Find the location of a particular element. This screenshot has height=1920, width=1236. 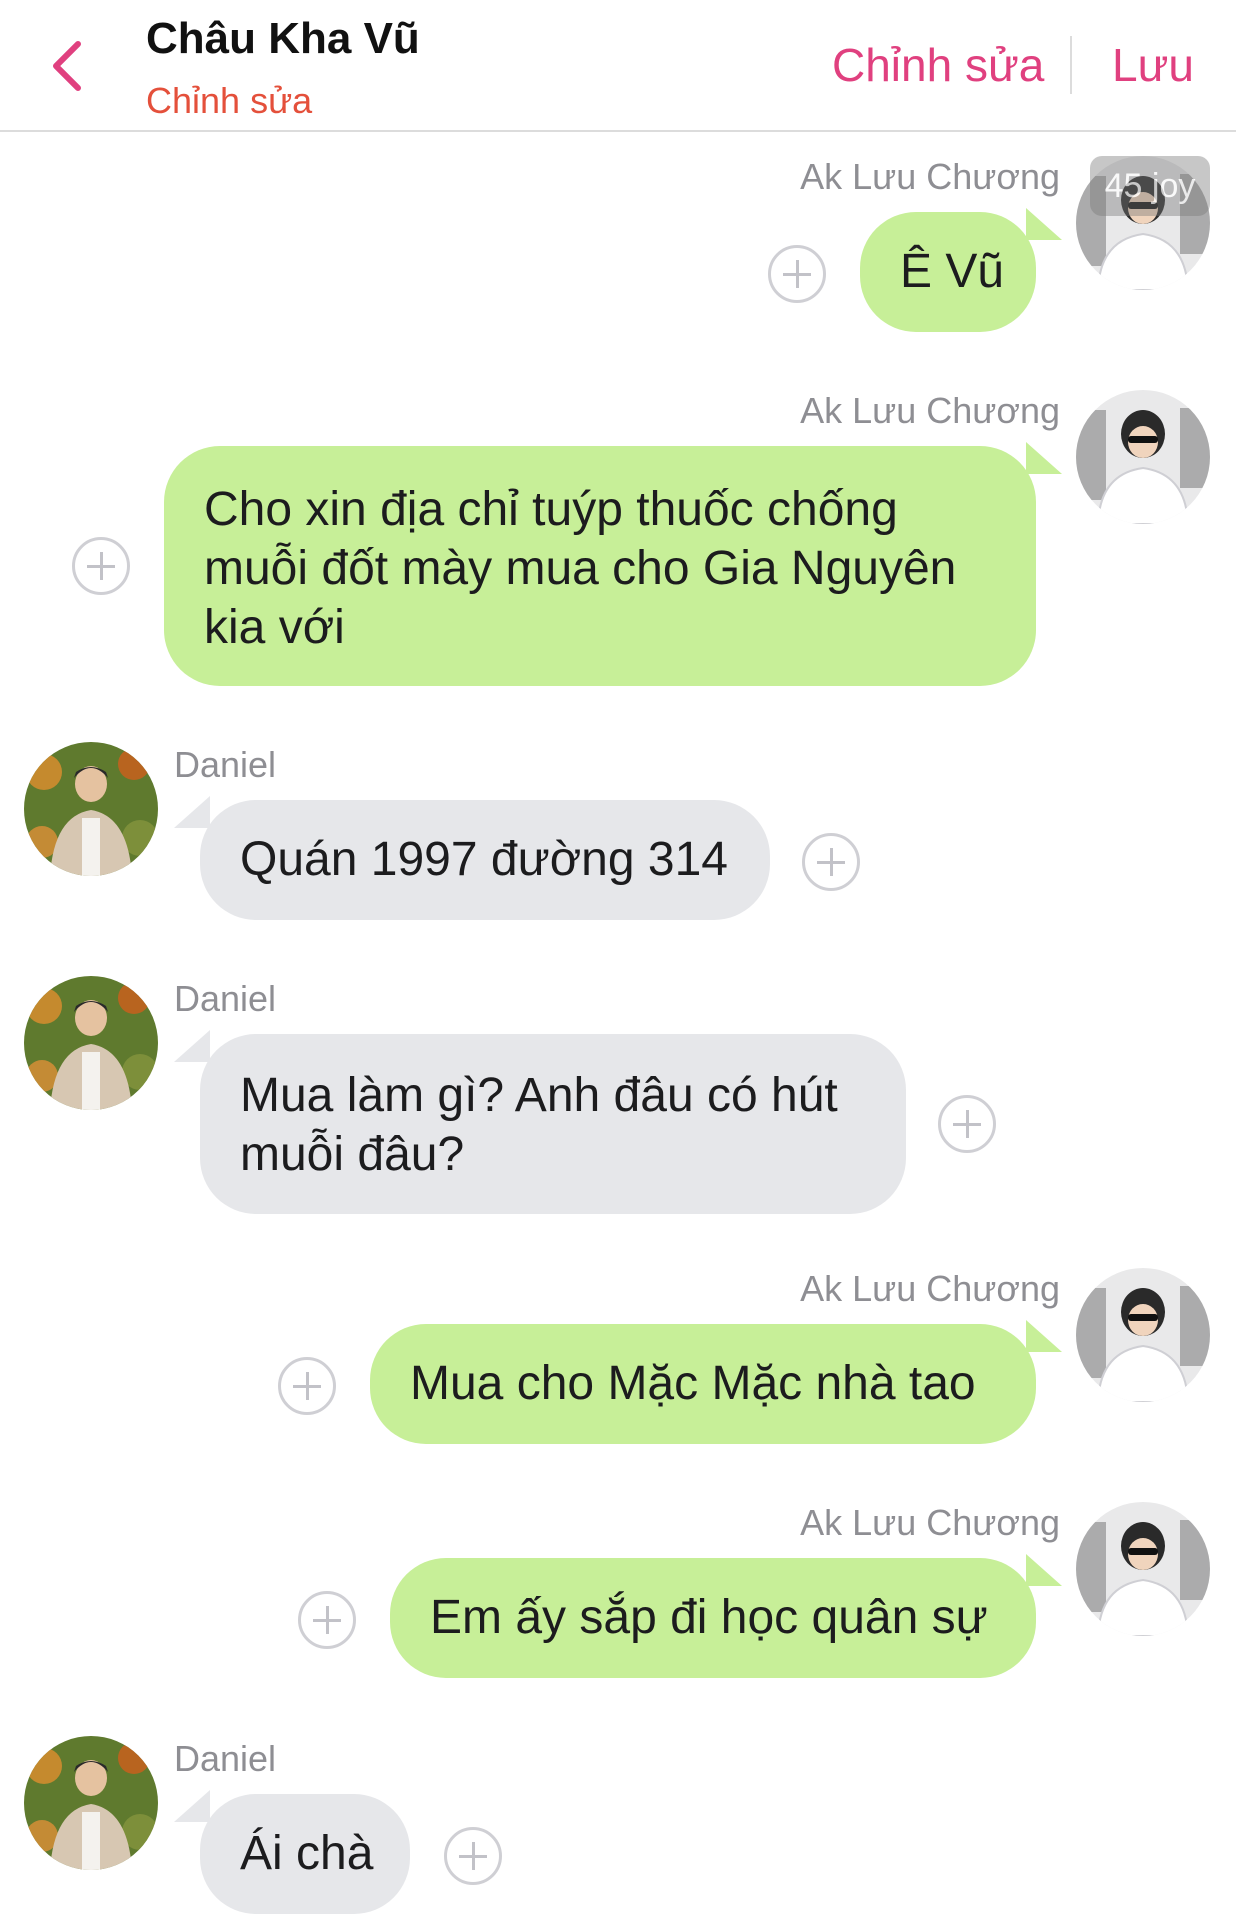

message-bubble-incoming: Quán 1997 đường 314 is located at coordinates (472, 858).